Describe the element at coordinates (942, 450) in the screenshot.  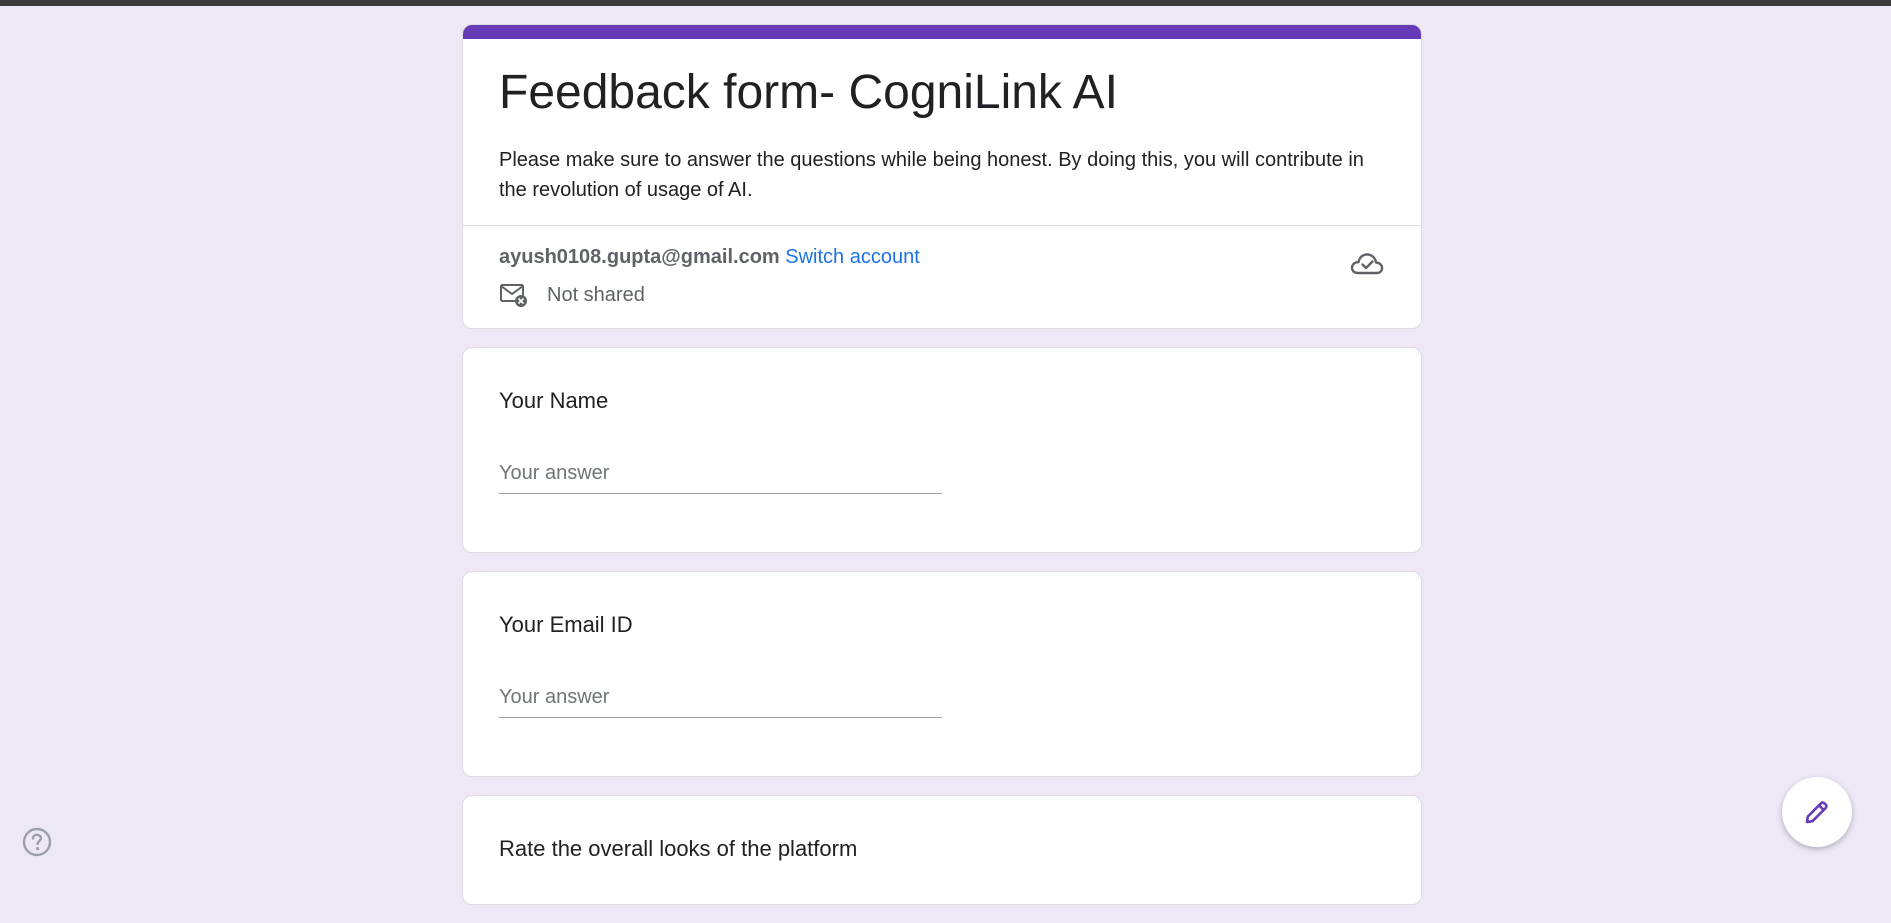
I see `question-card-name: Your Name` at that location.